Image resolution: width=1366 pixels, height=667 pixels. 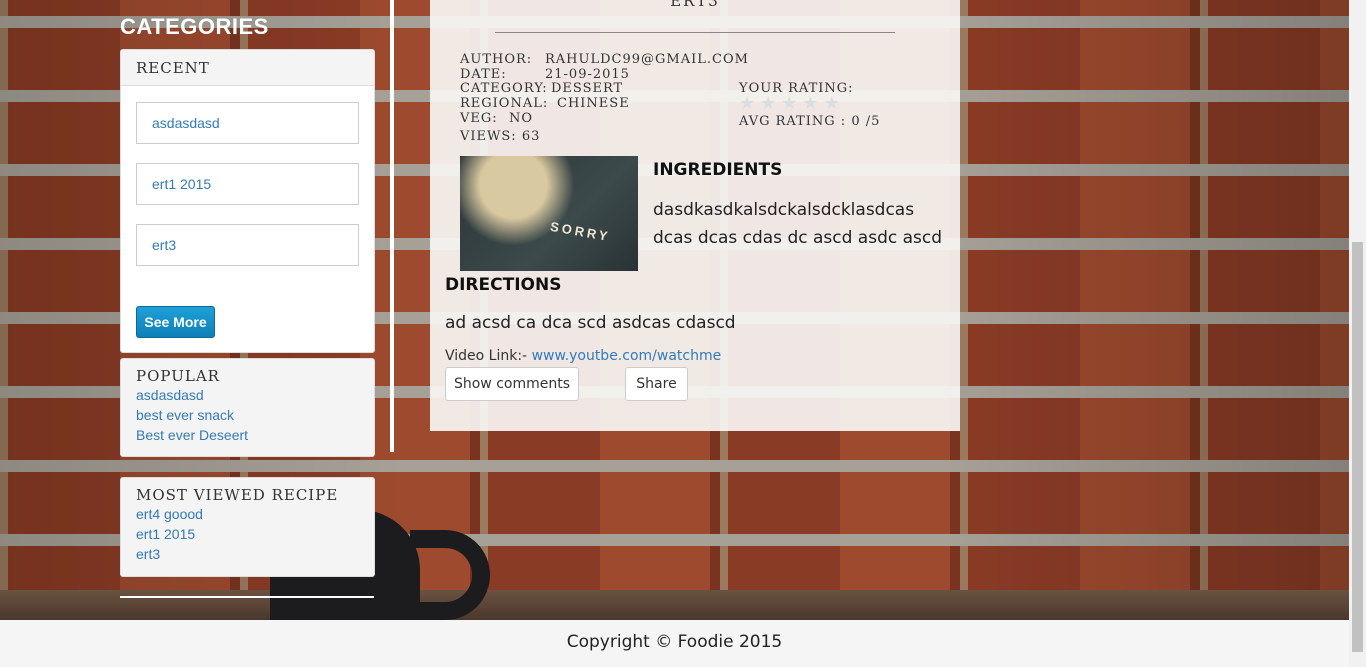 What do you see at coordinates (247, 123) in the screenshot?
I see `recent-item: asdasdasd` at bounding box center [247, 123].